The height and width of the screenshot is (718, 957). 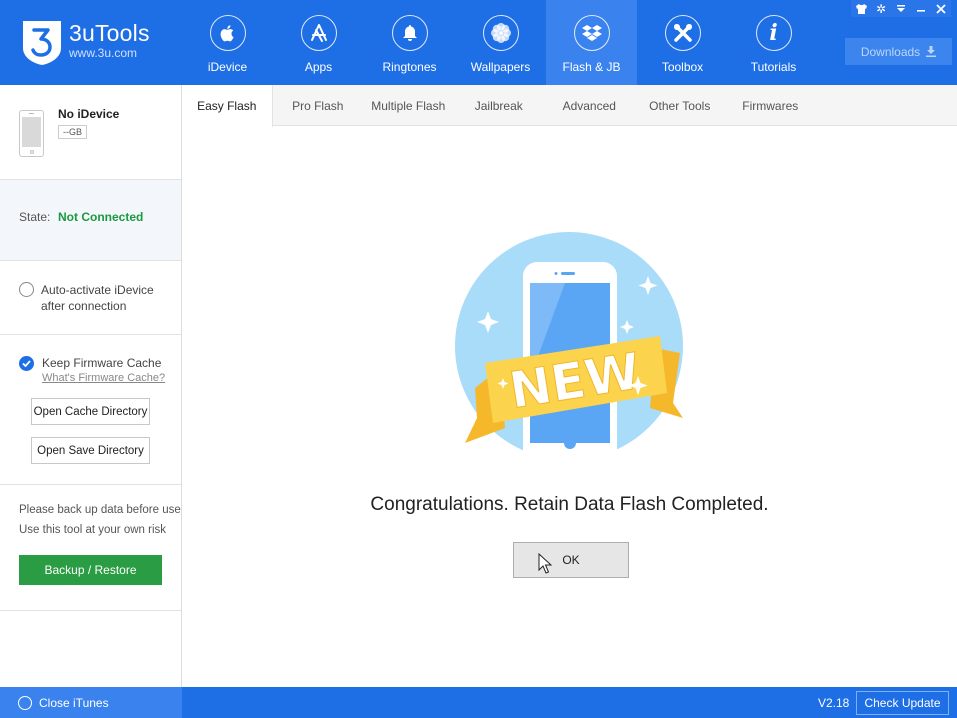 I want to click on nav-toolbox: Toolbox, so click(x=682, y=42).